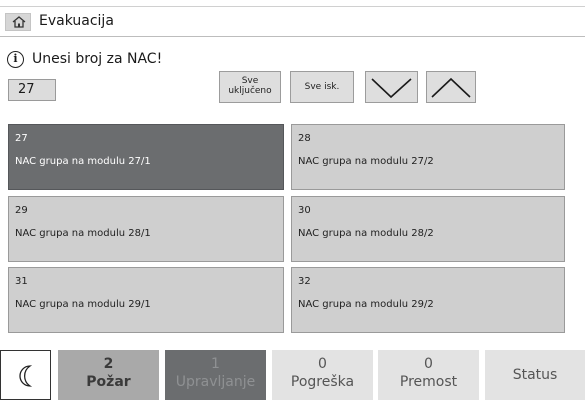 The height and width of the screenshot is (400, 585). I want to click on all-on-label-line2: uključeno, so click(250, 91).